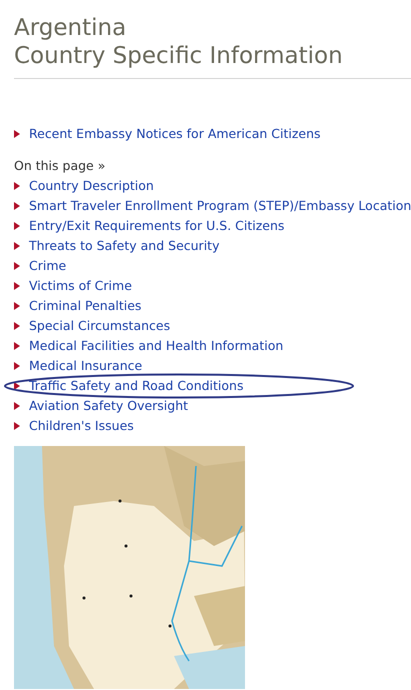  I want to click on page-link: Smart Traveler Enrollment Program (STEP)/Embassy Location, so click(220, 206).